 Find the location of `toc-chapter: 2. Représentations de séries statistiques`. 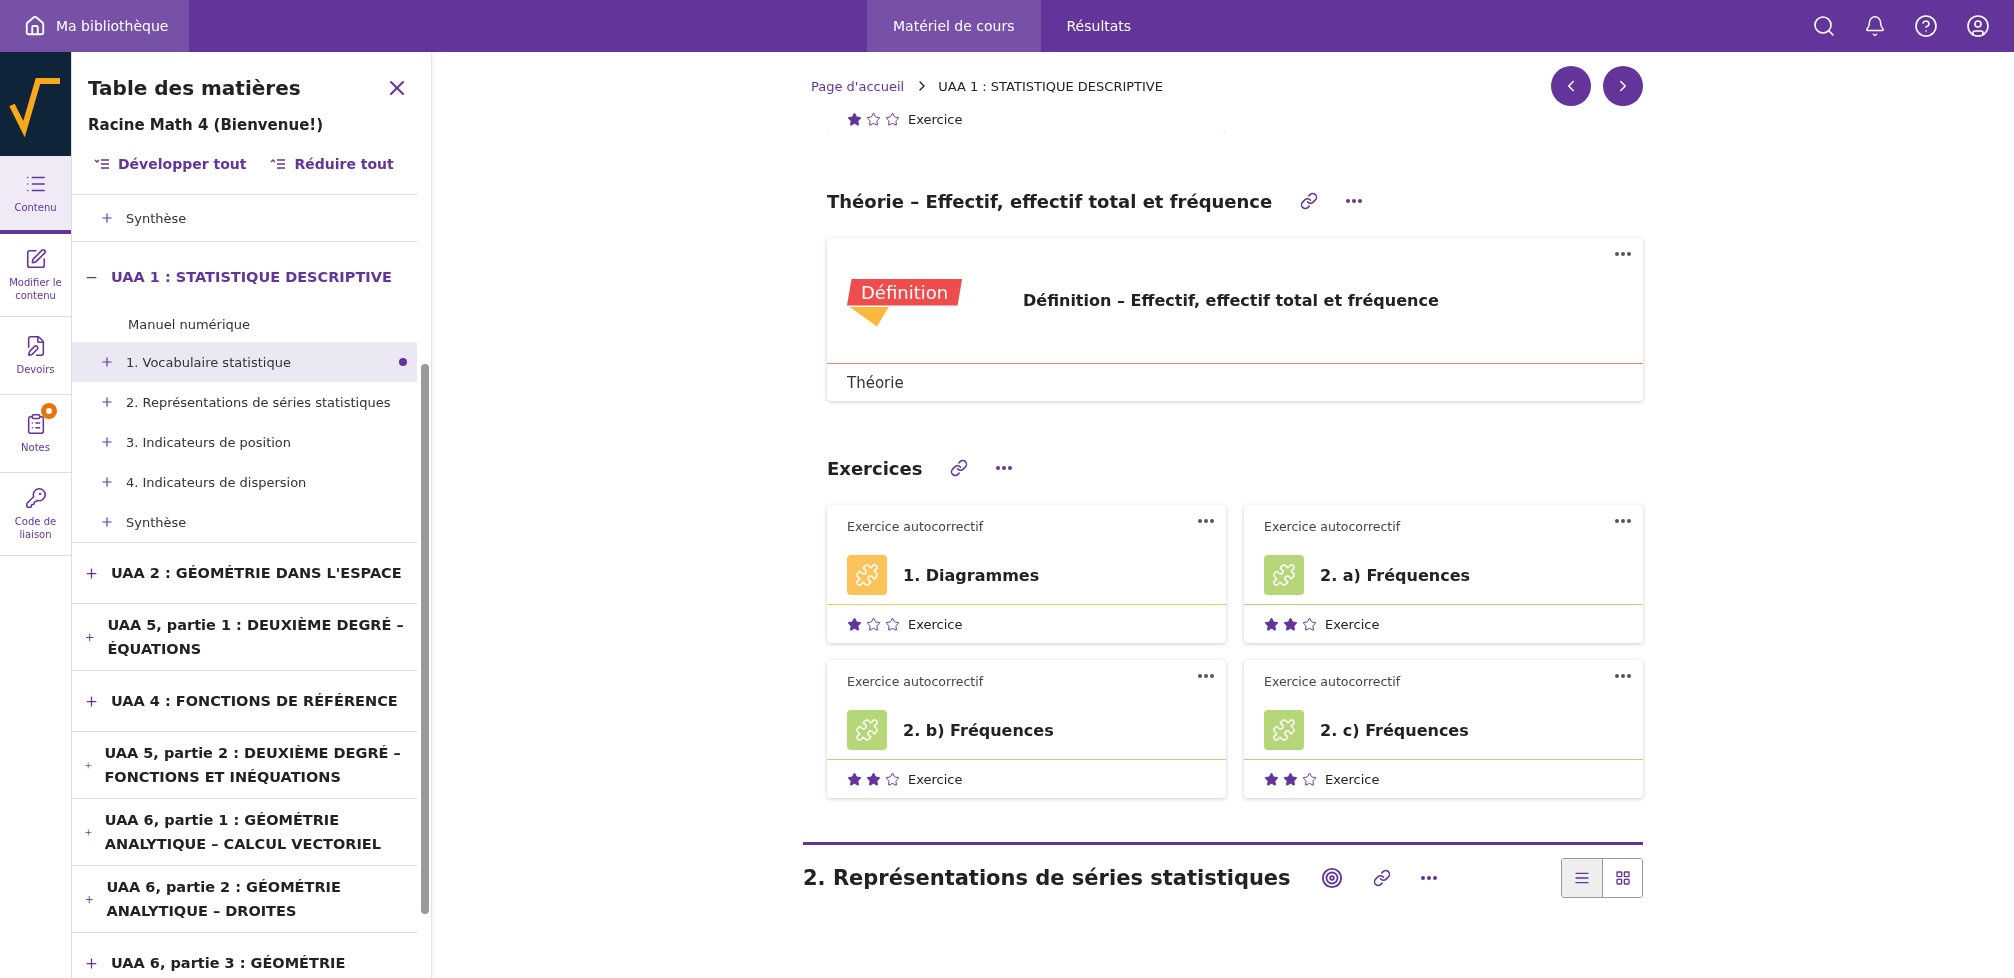

toc-chapter: 2. Représentations de séries statistiques is located at coordinates (244, 402).